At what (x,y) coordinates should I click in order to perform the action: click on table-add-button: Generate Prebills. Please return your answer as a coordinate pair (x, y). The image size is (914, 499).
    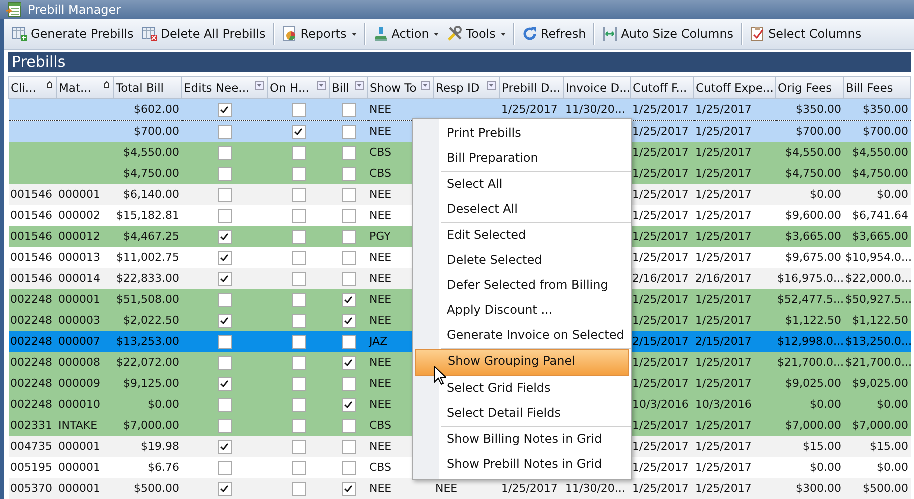
    Looking at the image, I should click on (73, 34).